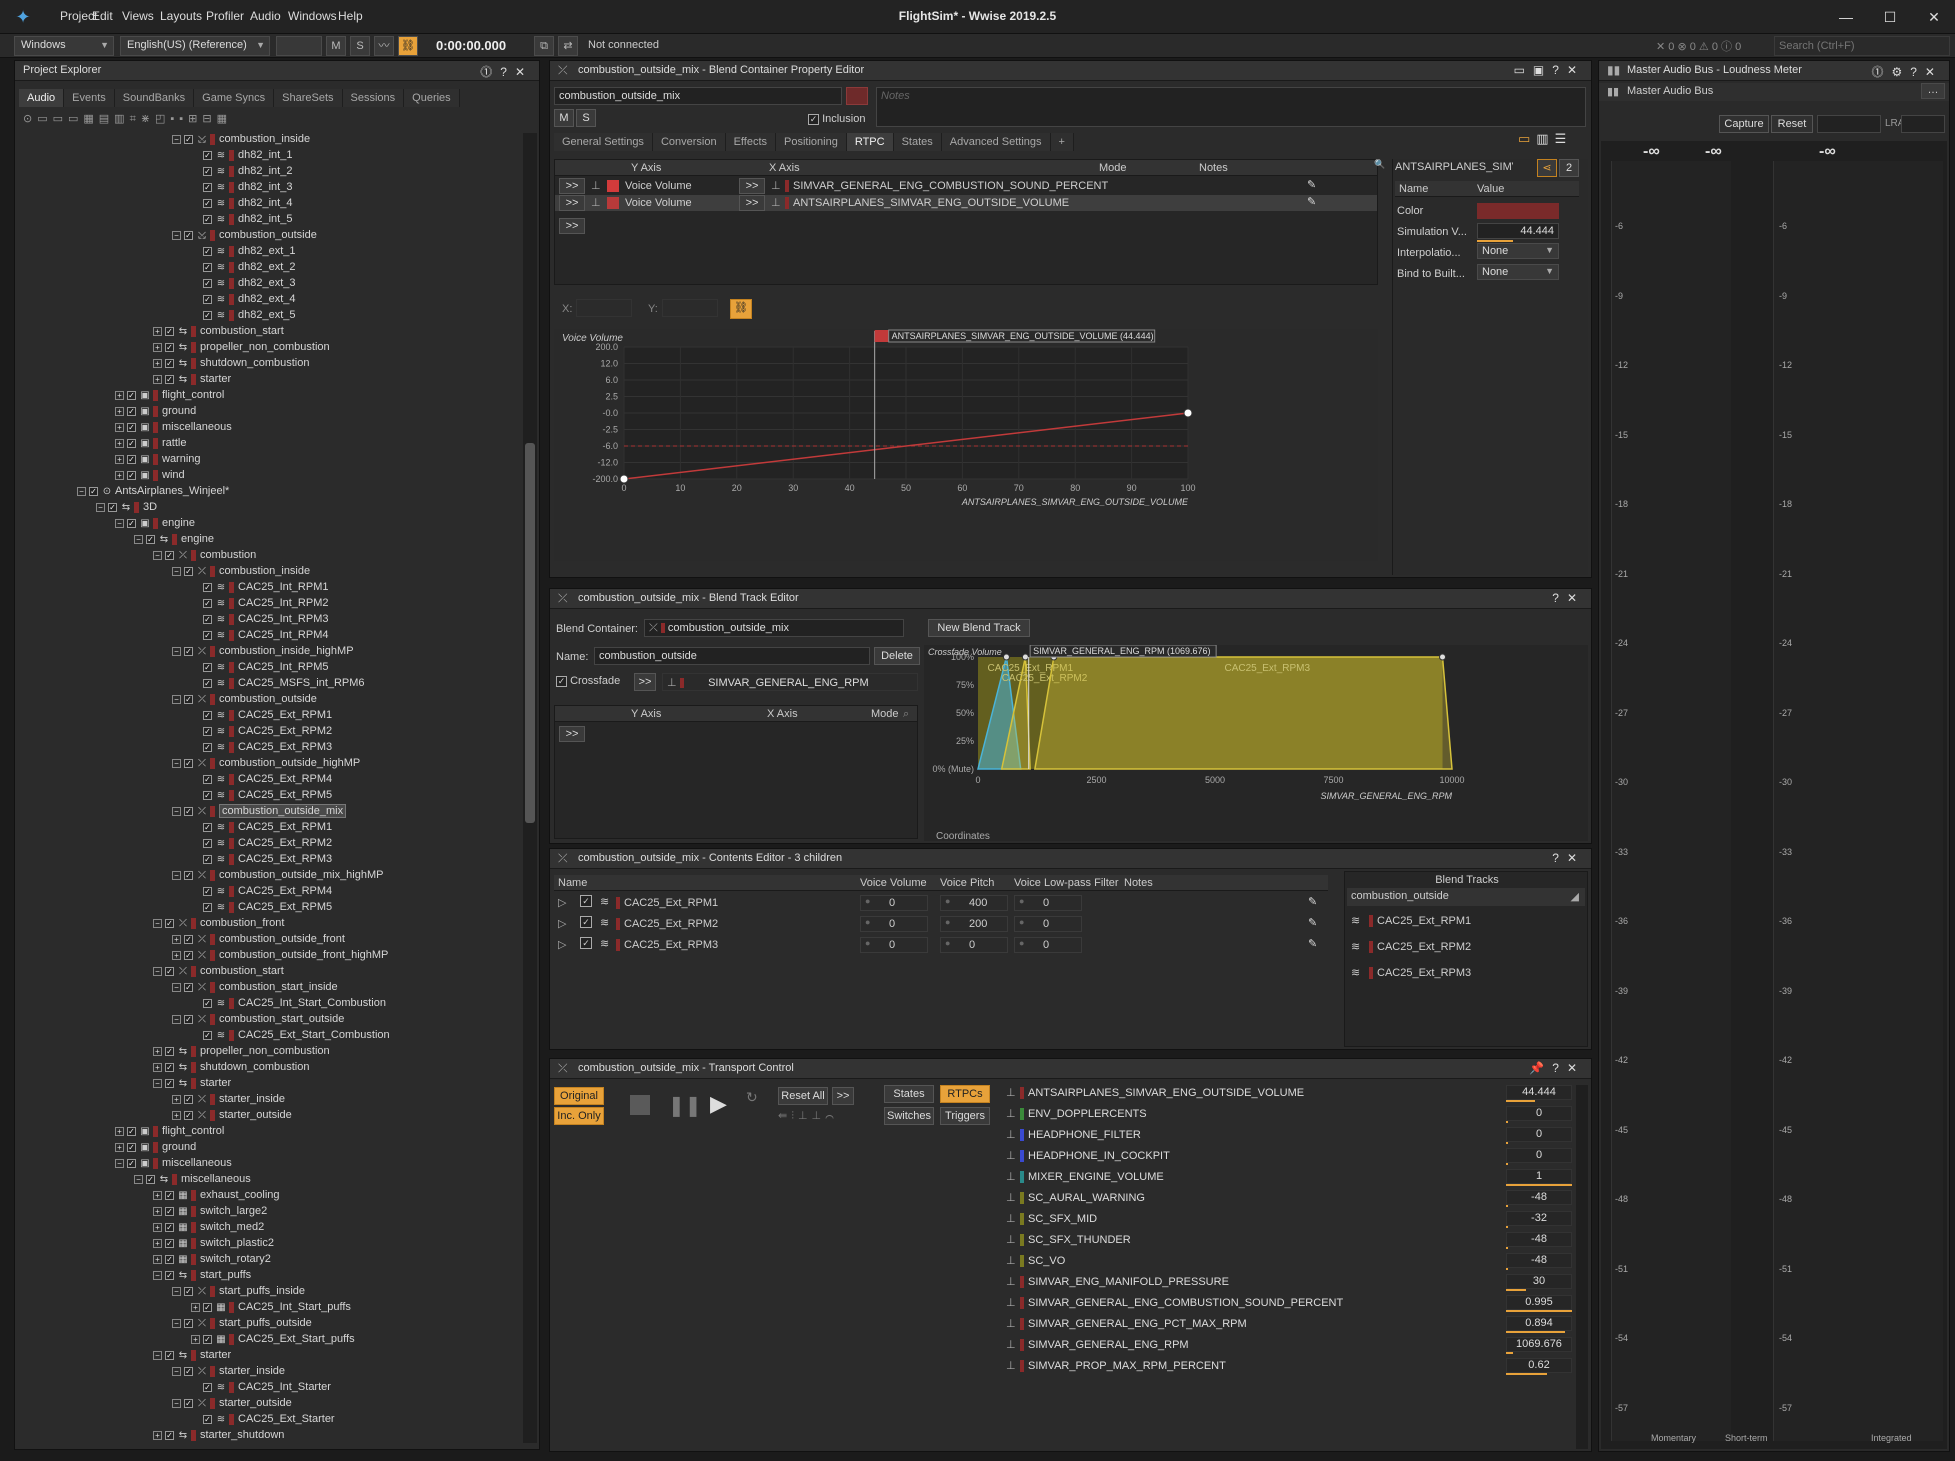 The width and height of the screenshot is (1955, 1461). I want to click on content-row: ▷ ✓ ≋ CAC25_Ext_RPM2 ● 0 ● 200 ● 0 ✎, so click(941, 924).